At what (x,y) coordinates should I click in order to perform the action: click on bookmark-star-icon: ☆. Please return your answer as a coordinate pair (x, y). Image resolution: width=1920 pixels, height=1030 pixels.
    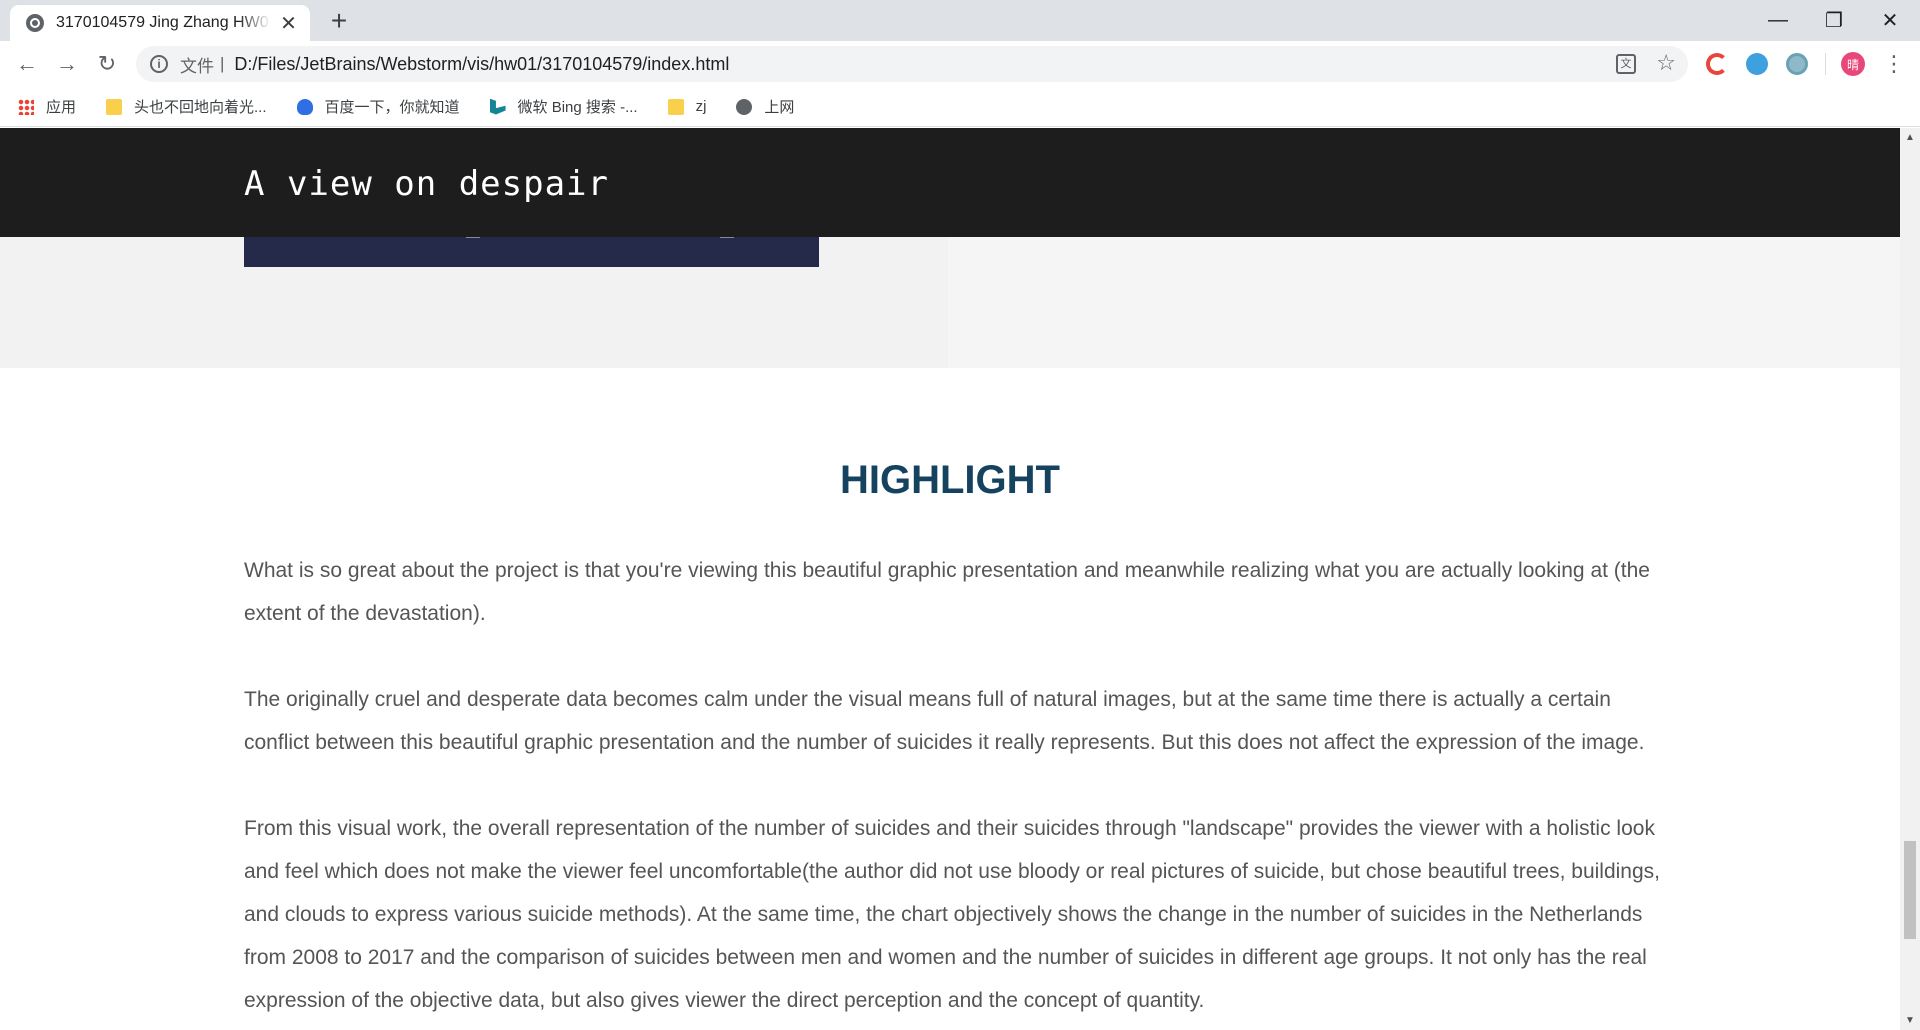
    Looking at the image, I should click on (1666, 63).